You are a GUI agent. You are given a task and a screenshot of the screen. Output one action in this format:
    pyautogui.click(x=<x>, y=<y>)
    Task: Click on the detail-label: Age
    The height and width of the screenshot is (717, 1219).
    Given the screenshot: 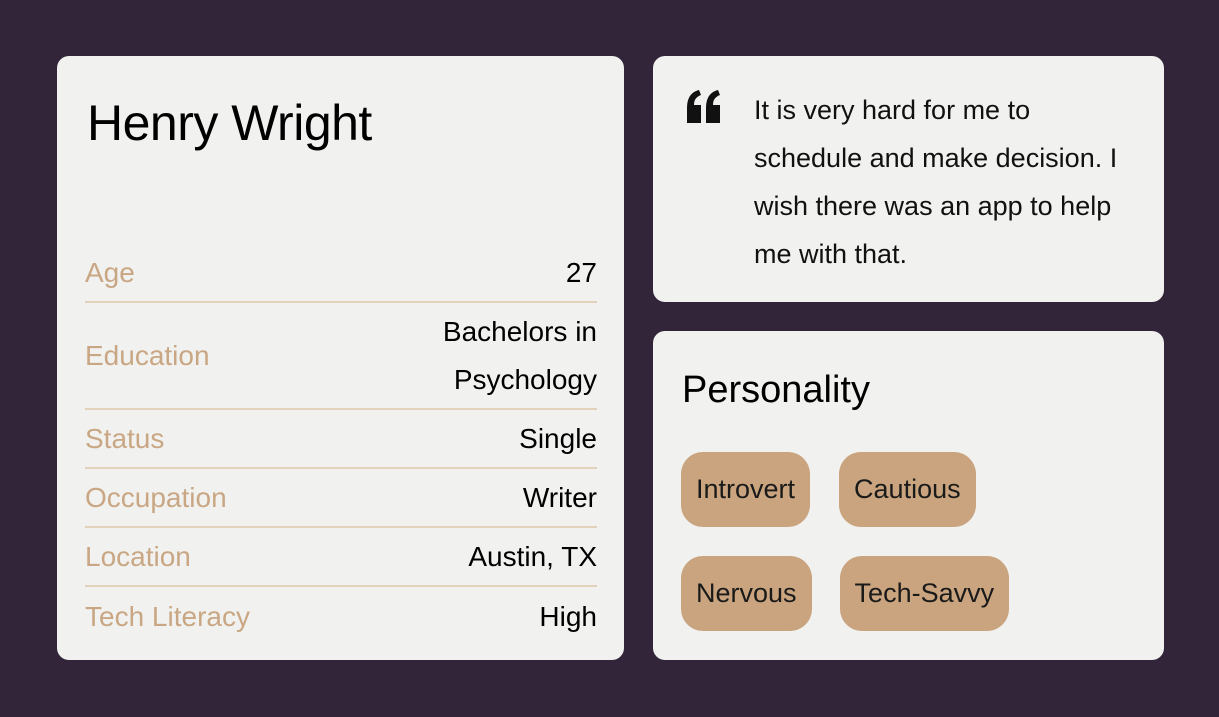 What is the action you would take?
    pyautogui.click(x=110, y=272)
    